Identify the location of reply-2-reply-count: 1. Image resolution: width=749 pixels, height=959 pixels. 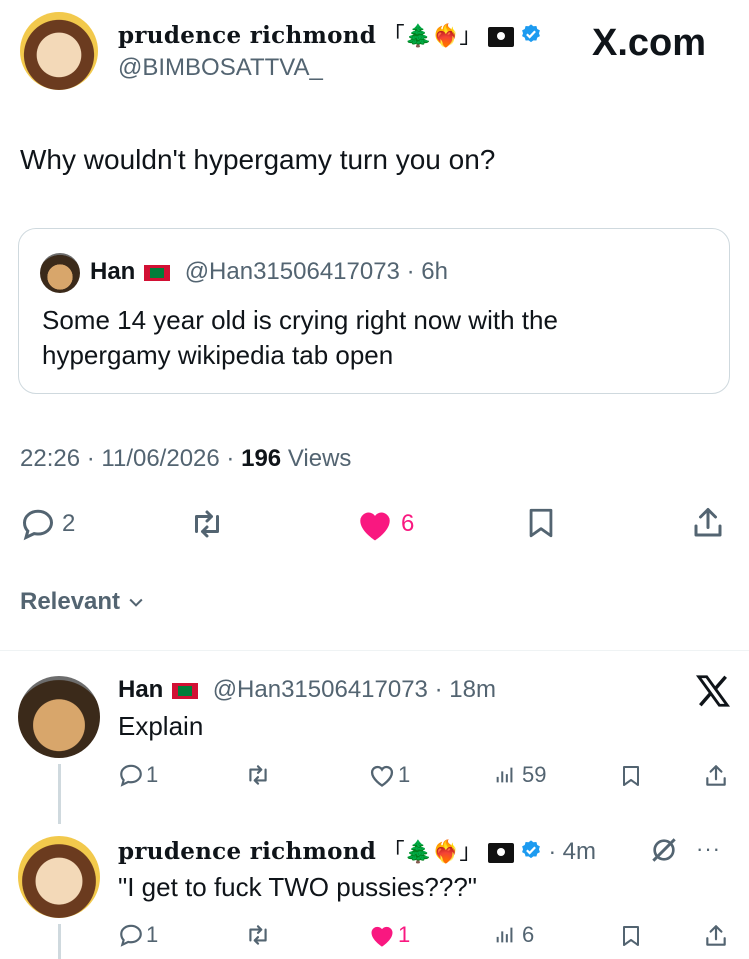
(152, 934).